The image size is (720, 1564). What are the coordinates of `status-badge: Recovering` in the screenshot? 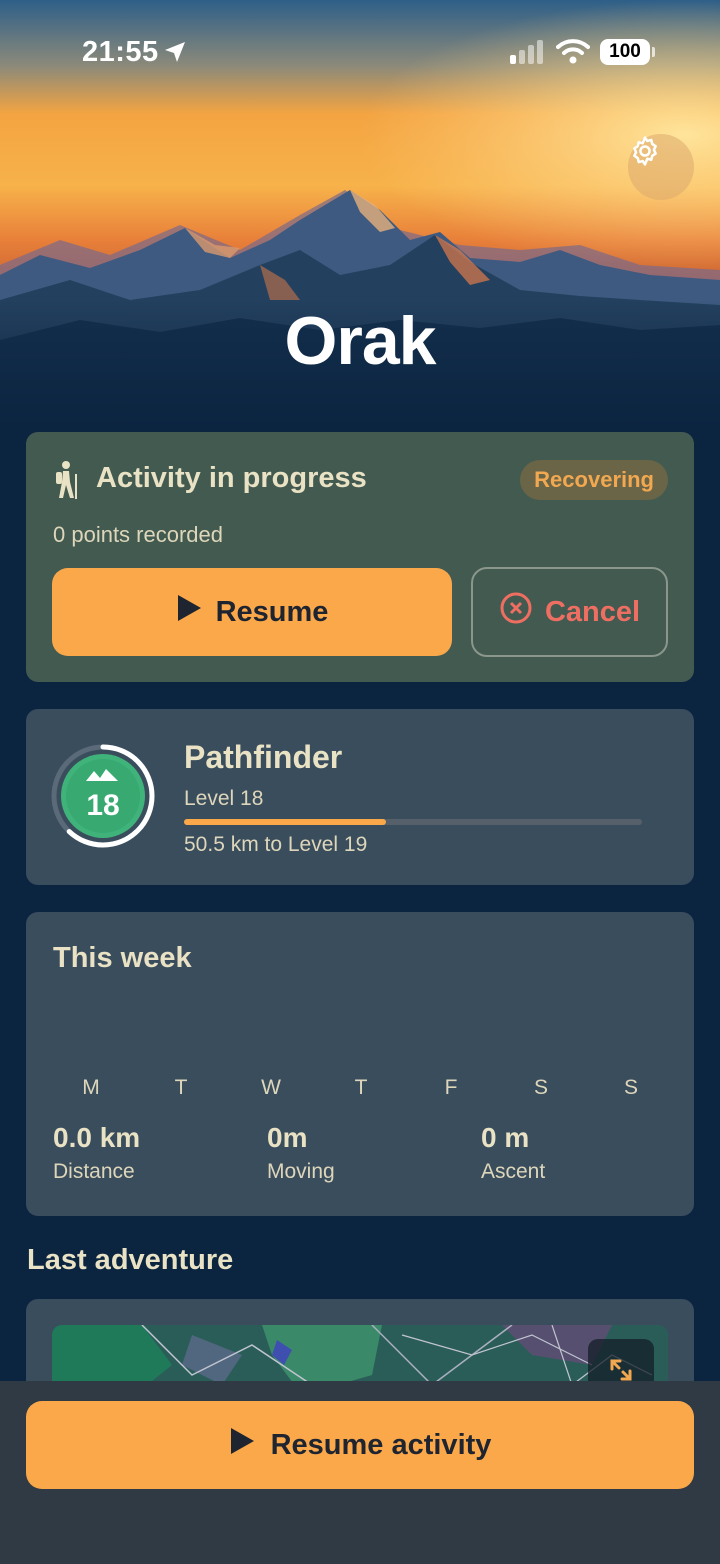 It's located at (594, 480).